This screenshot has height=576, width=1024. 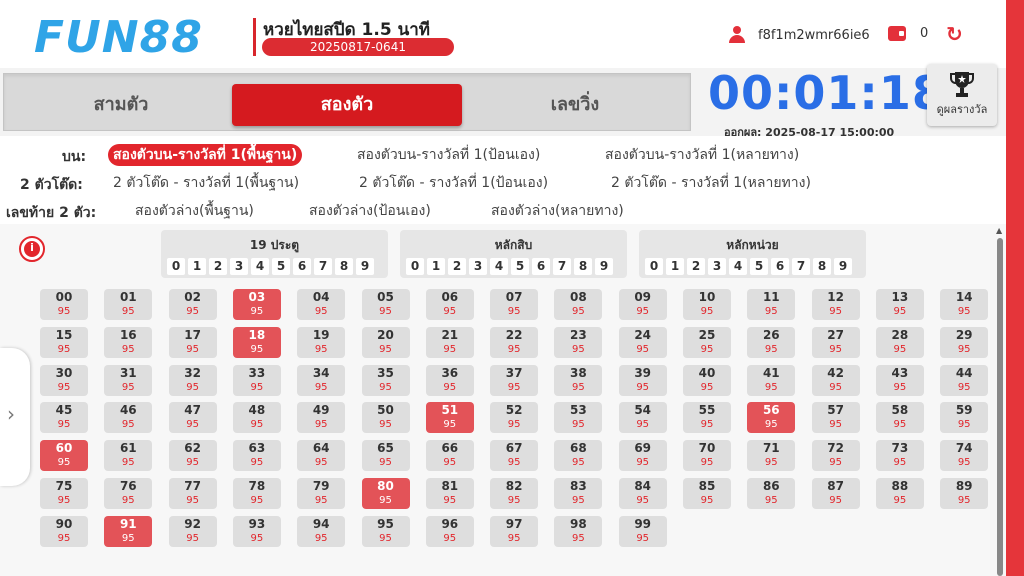 What do you see at coordinates (964, 304) in the screenshot?
I see `number-cell-14: 14 95` at bounding box center [964, 304].